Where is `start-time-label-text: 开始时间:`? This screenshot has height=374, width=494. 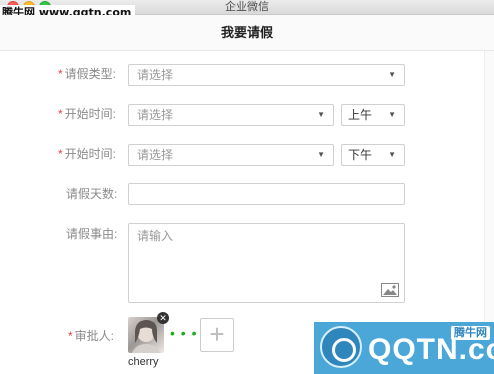 start-time-label-text: 开始时间: is located at coordinates (90, 114).